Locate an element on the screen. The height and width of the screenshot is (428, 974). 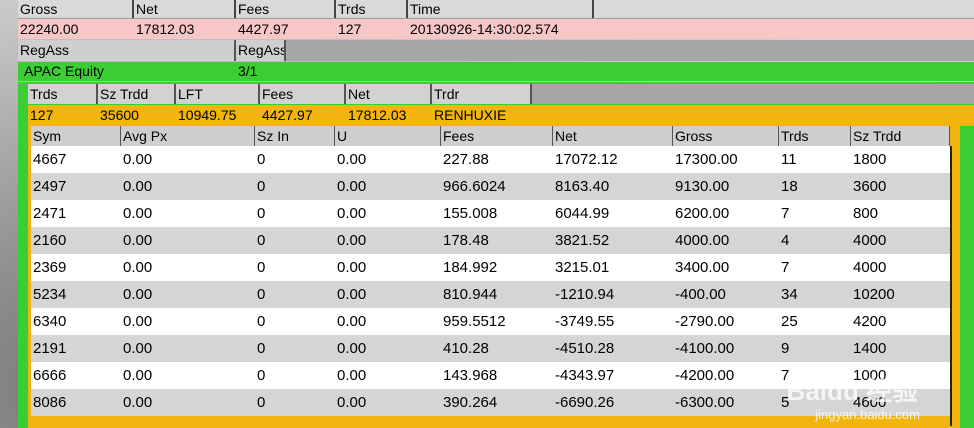
column-header-sz-in: Sz In is located at coordinates (295, 136).